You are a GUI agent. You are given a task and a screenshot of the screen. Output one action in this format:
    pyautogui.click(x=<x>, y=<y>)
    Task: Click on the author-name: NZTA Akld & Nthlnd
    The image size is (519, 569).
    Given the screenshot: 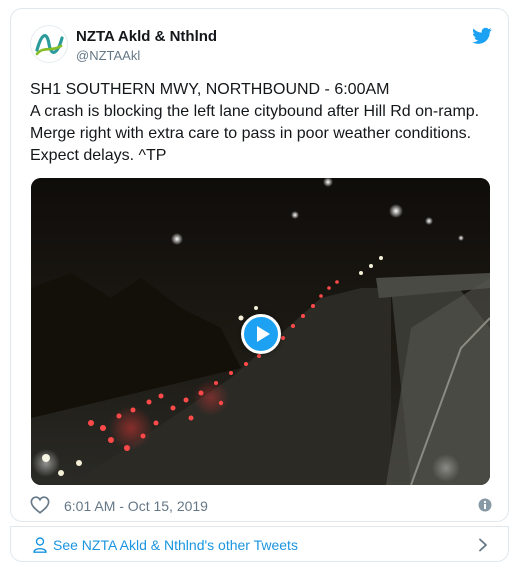 What is the action you would take?
    pyautogui.click(x=146, y=36)
    